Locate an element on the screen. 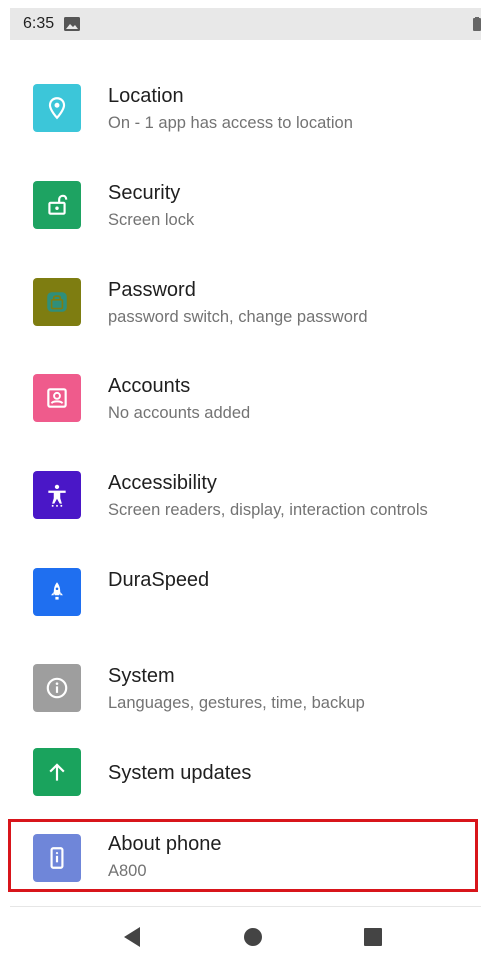 The width and height of the screenshot is (481, 963). item-subtitle: password switch, change password is located at coordinates (238, 317).